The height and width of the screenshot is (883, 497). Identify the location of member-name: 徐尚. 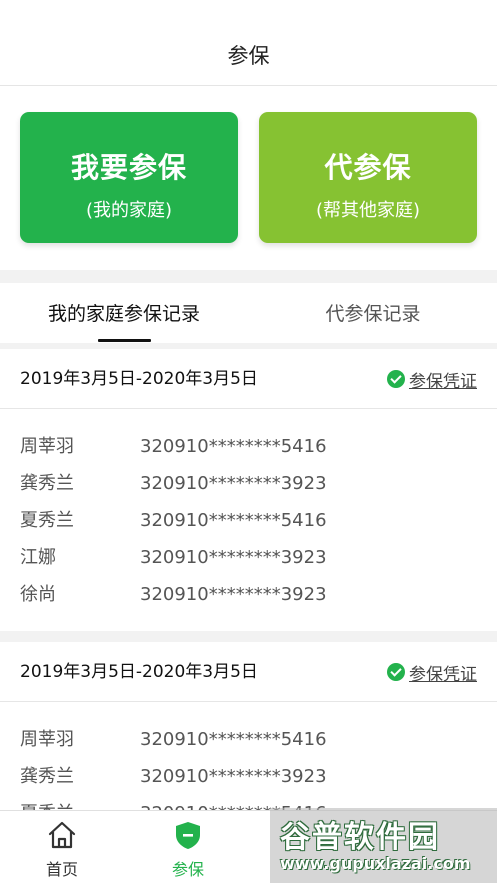
(38, 594).